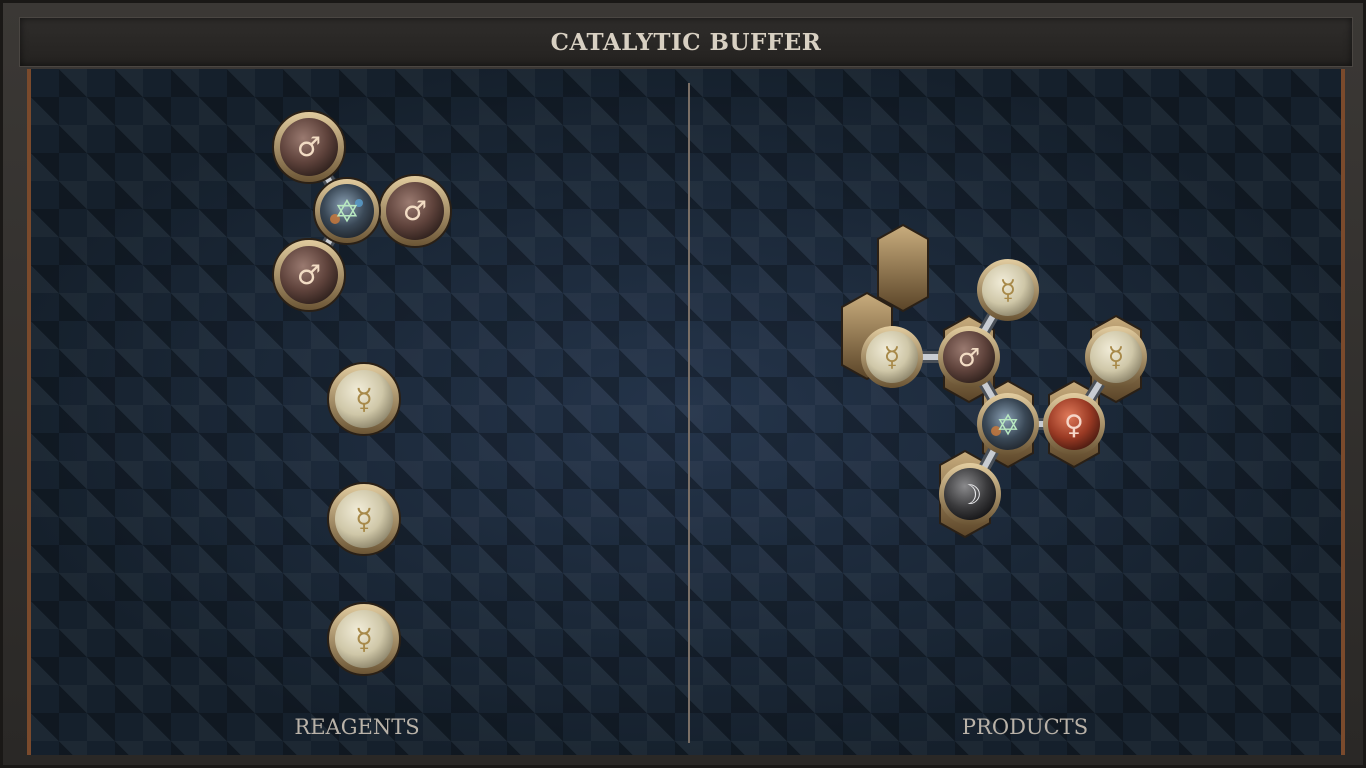  I want to click on silver-symbol: ☽, so click(970, 495).